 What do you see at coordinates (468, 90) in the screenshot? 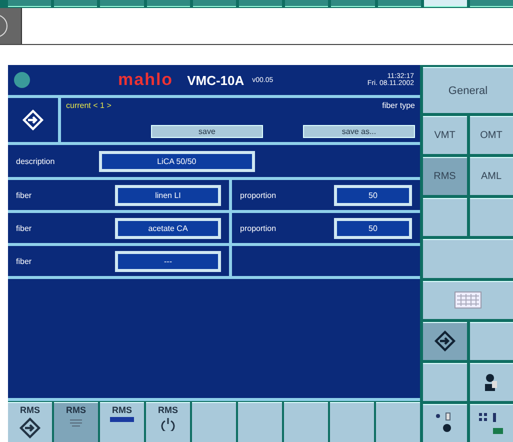
I see `general-button: General` at bounding box center [468, 90].